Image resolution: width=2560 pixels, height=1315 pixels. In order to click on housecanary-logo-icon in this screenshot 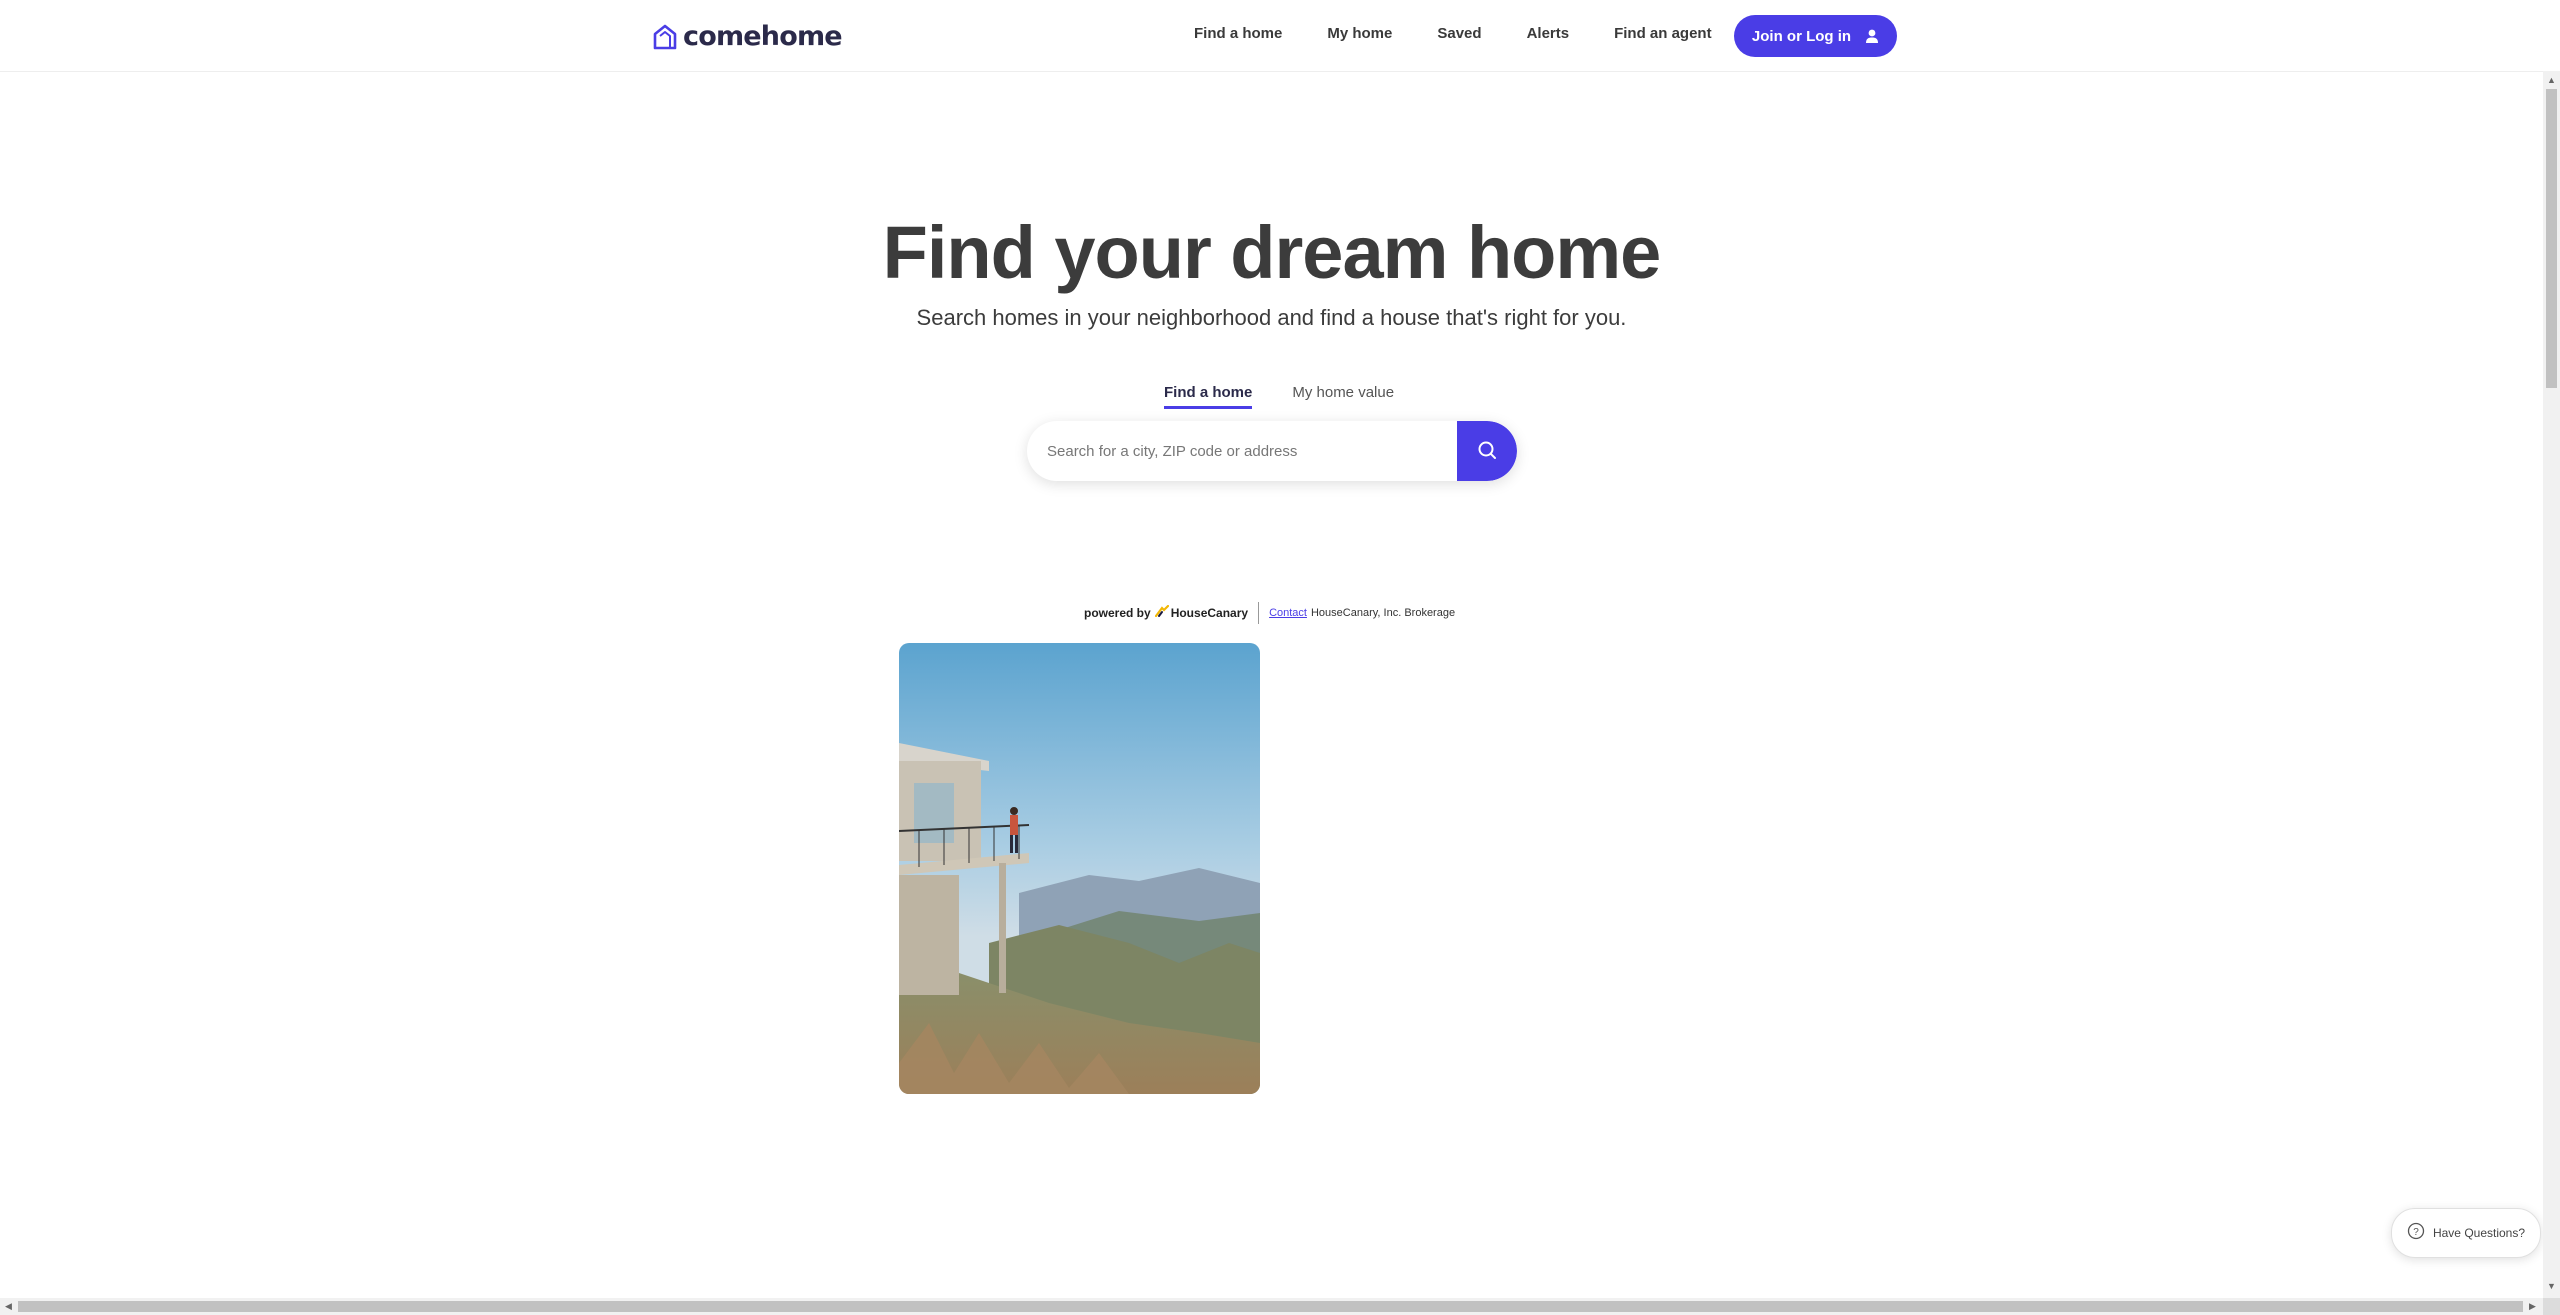, I will do `click(1161, 613)`.